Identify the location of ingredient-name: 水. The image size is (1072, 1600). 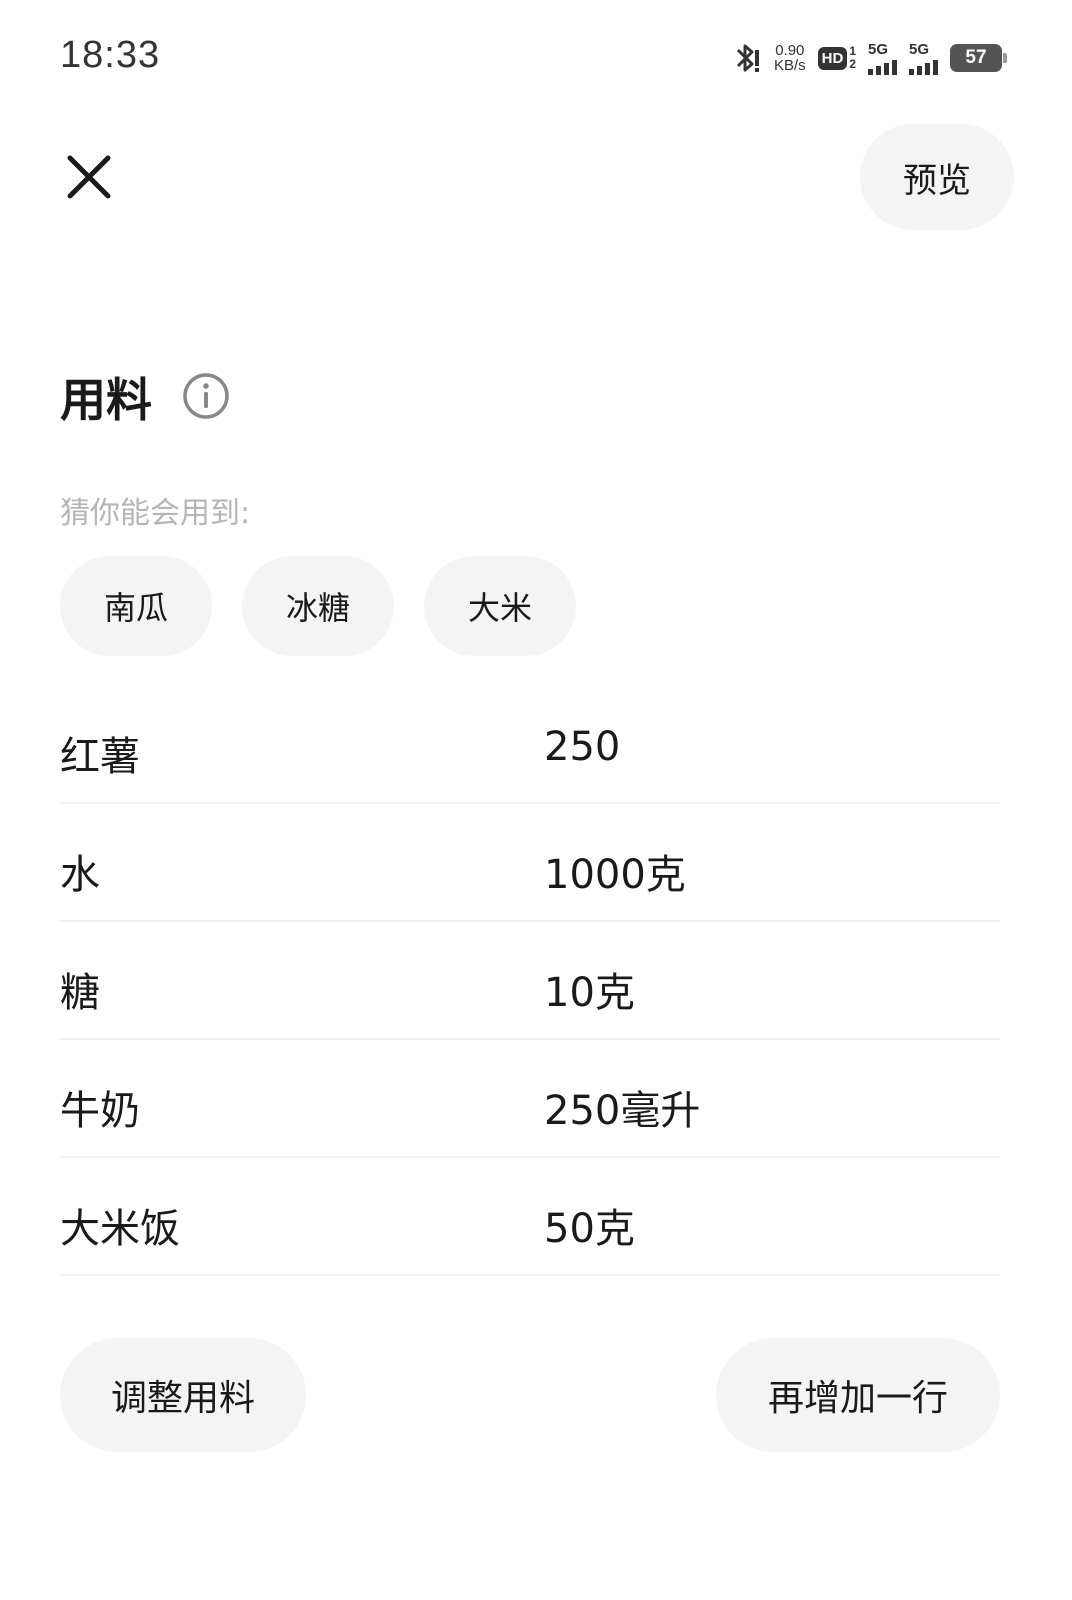
(80, 871).